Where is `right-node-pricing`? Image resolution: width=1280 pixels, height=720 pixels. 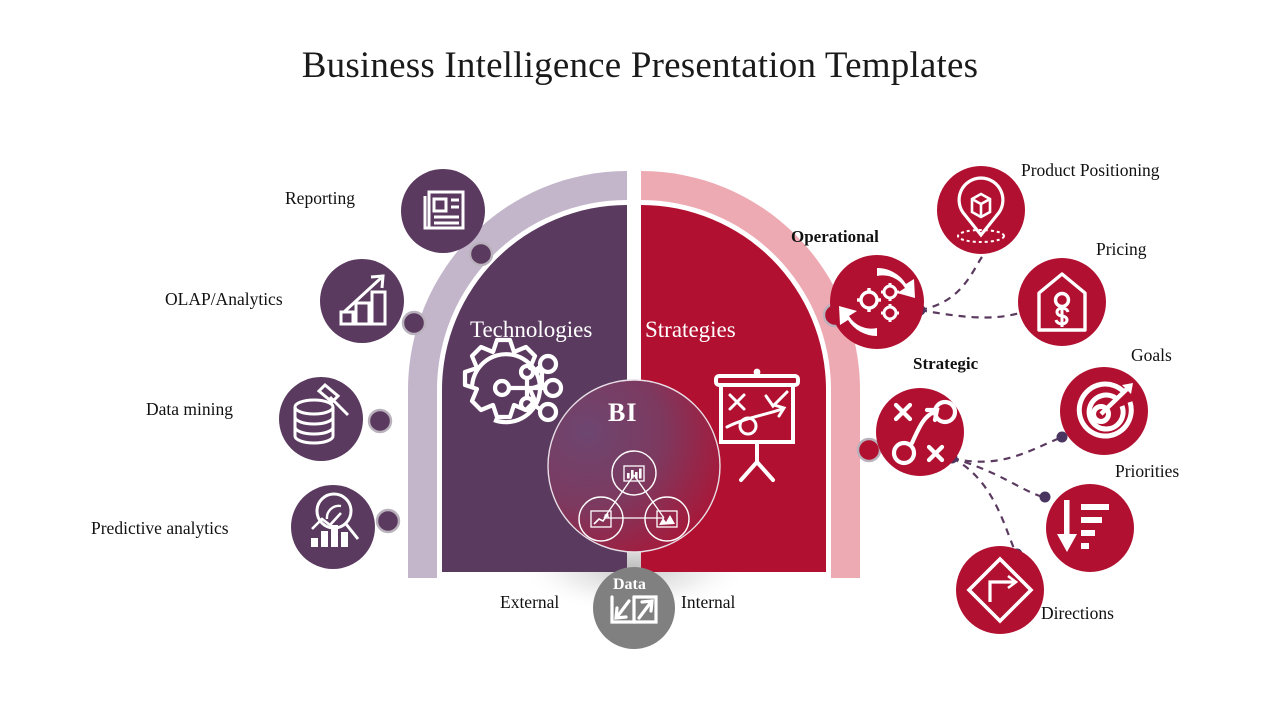 right-node-pricing is located at coordinates (1062, 302).